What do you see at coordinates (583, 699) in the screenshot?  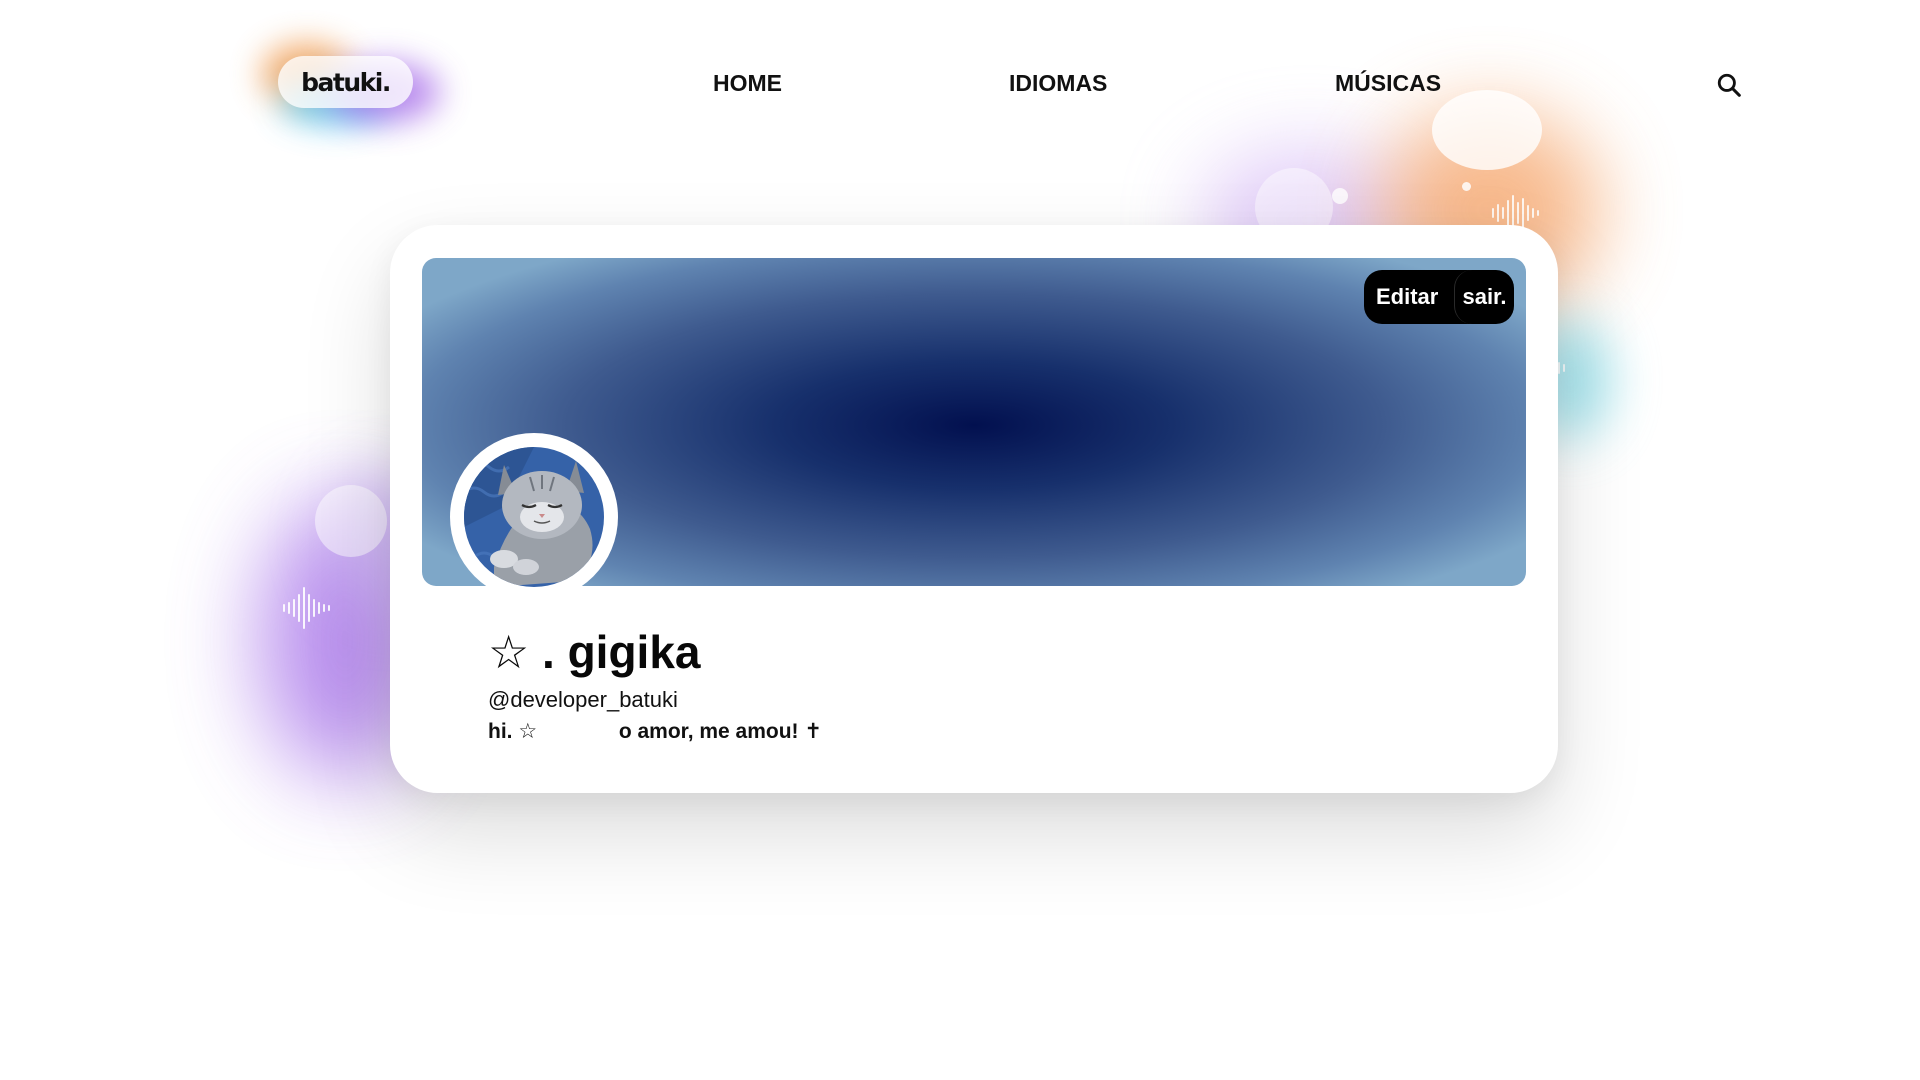 I see `profile-username: @developer_batuki` at bounding box center [583, 699].